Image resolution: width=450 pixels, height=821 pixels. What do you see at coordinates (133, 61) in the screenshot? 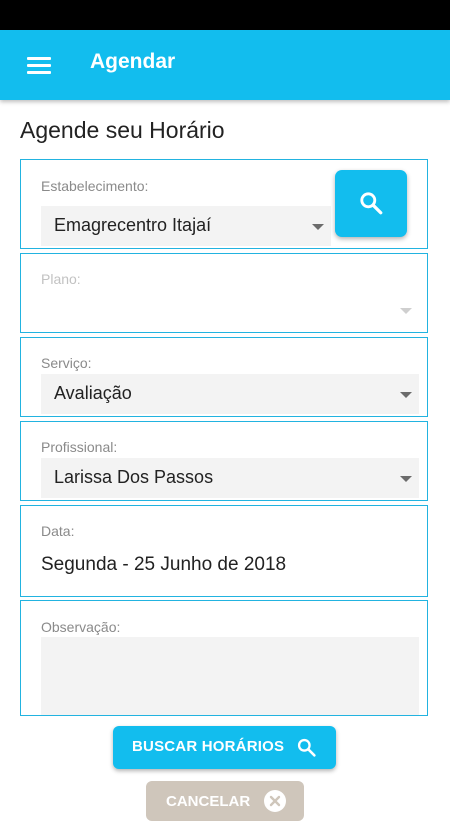
I see `app-title: Agendar` at bounding box center [133, 61].